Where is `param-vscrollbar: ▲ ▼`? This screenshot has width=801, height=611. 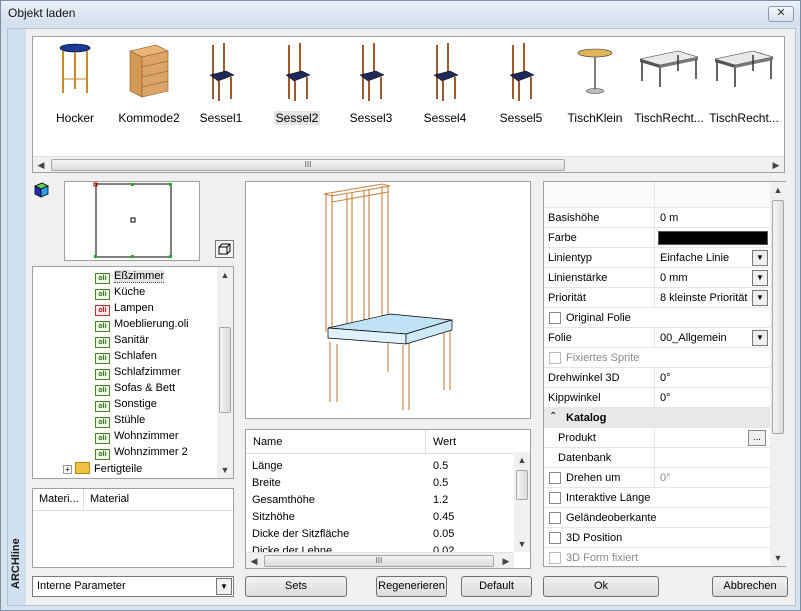 param-vscrollbar: ▲ ▼ is located at coordinates (522, 502).